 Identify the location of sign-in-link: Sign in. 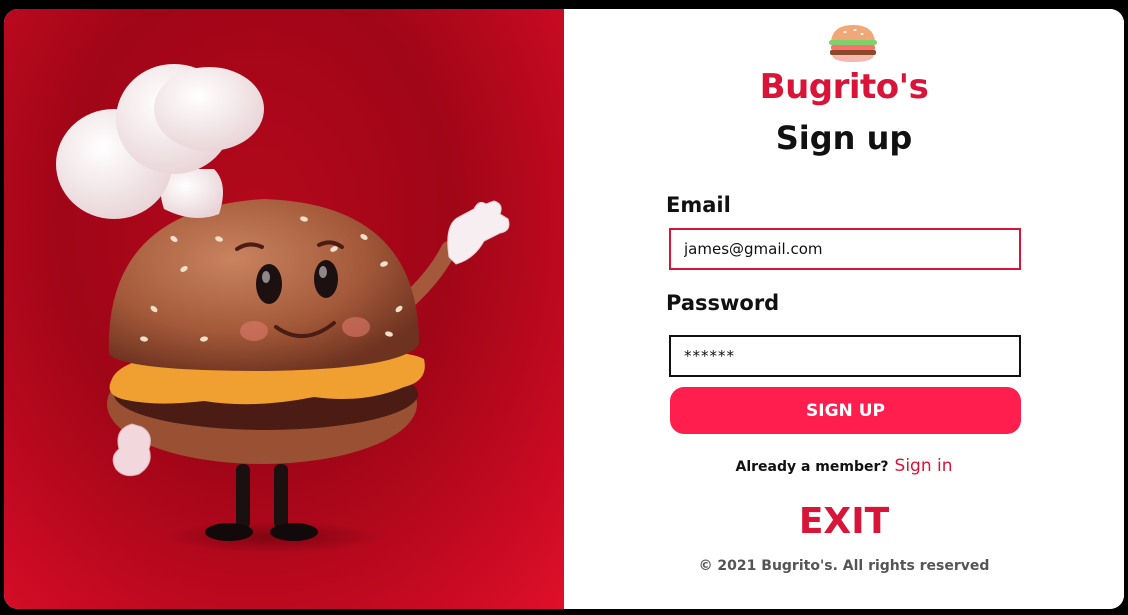
(924, 466).